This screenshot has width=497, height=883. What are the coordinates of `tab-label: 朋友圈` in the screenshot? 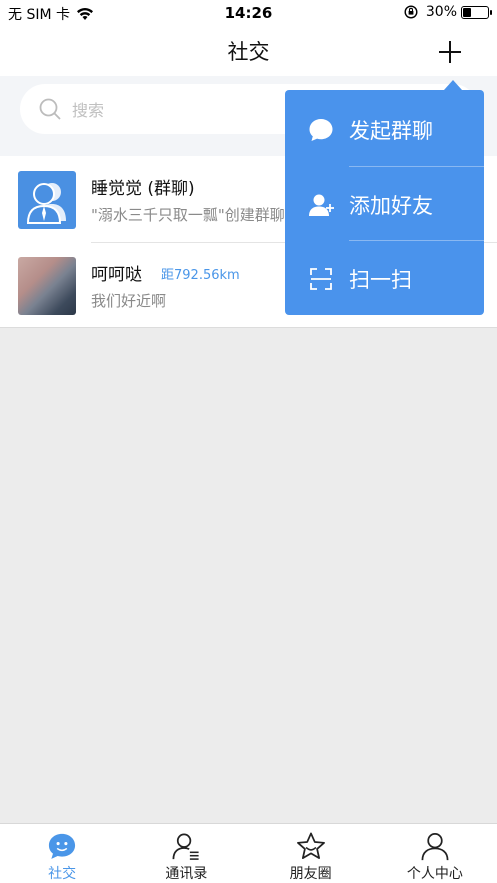 It's located at (310, 874).